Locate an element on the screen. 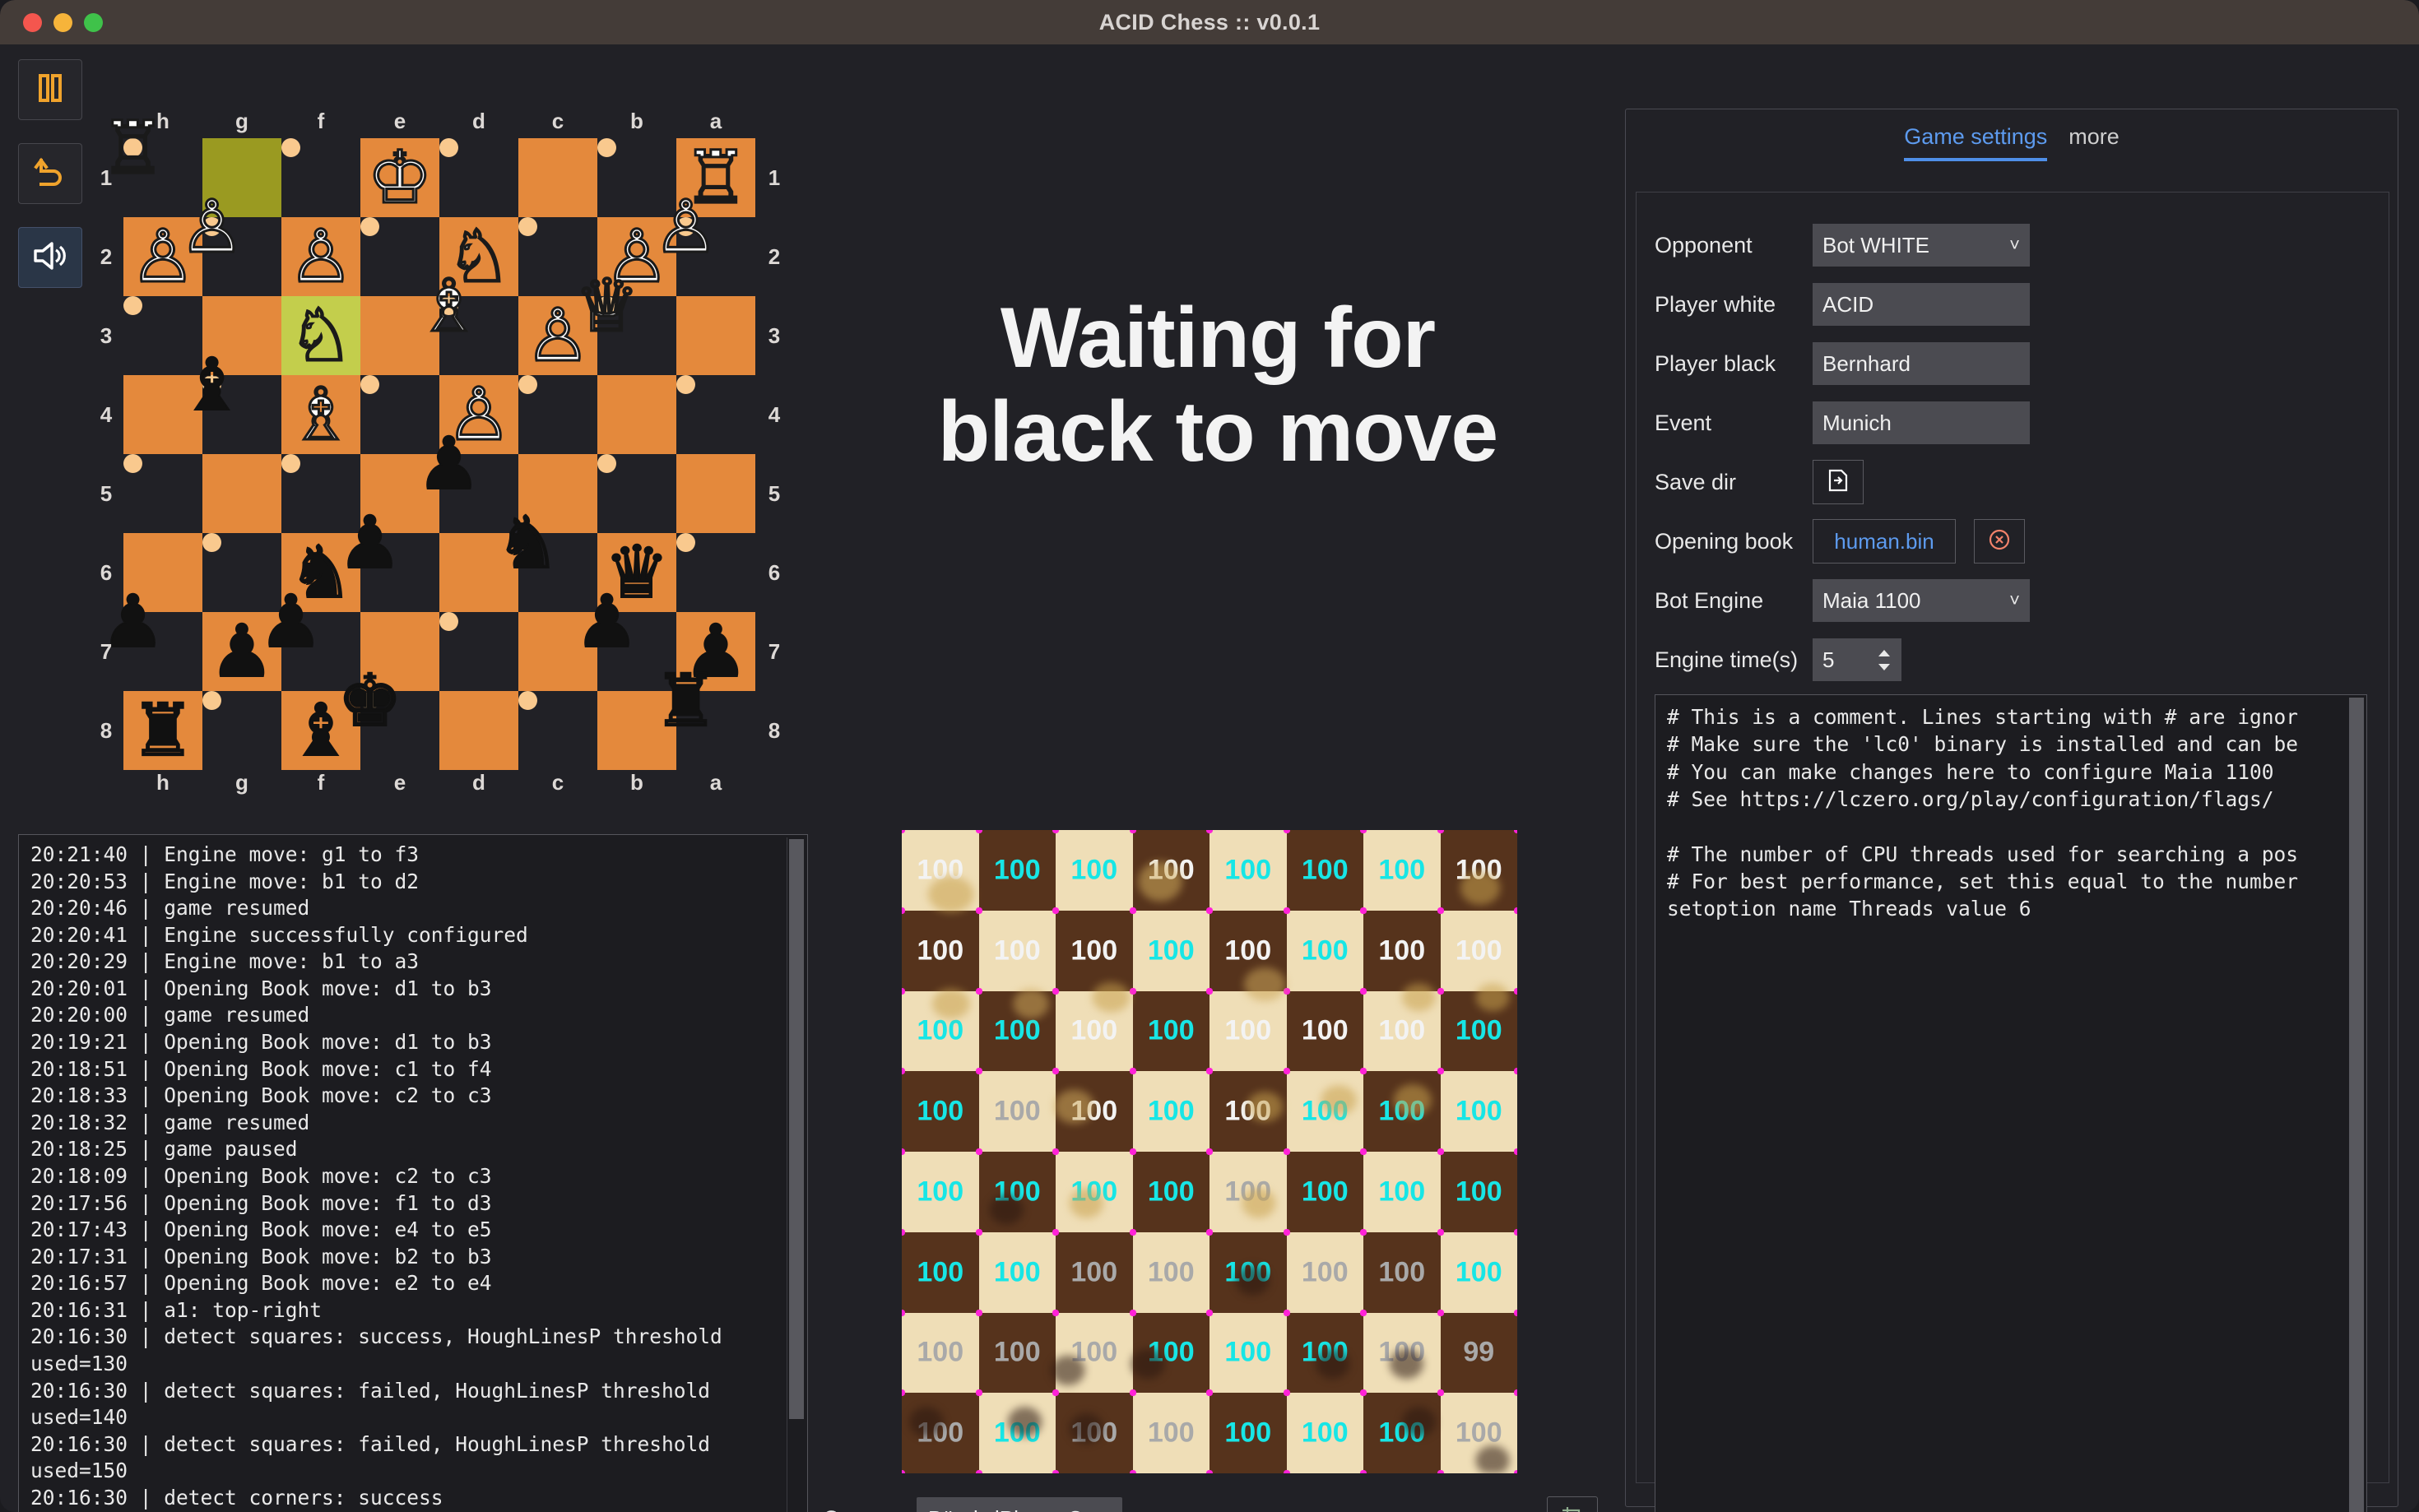 The height and width of the screenshot is (1512, 2419). chess-piece-bp-f7: ♟ is located at coordinates (291, 621).